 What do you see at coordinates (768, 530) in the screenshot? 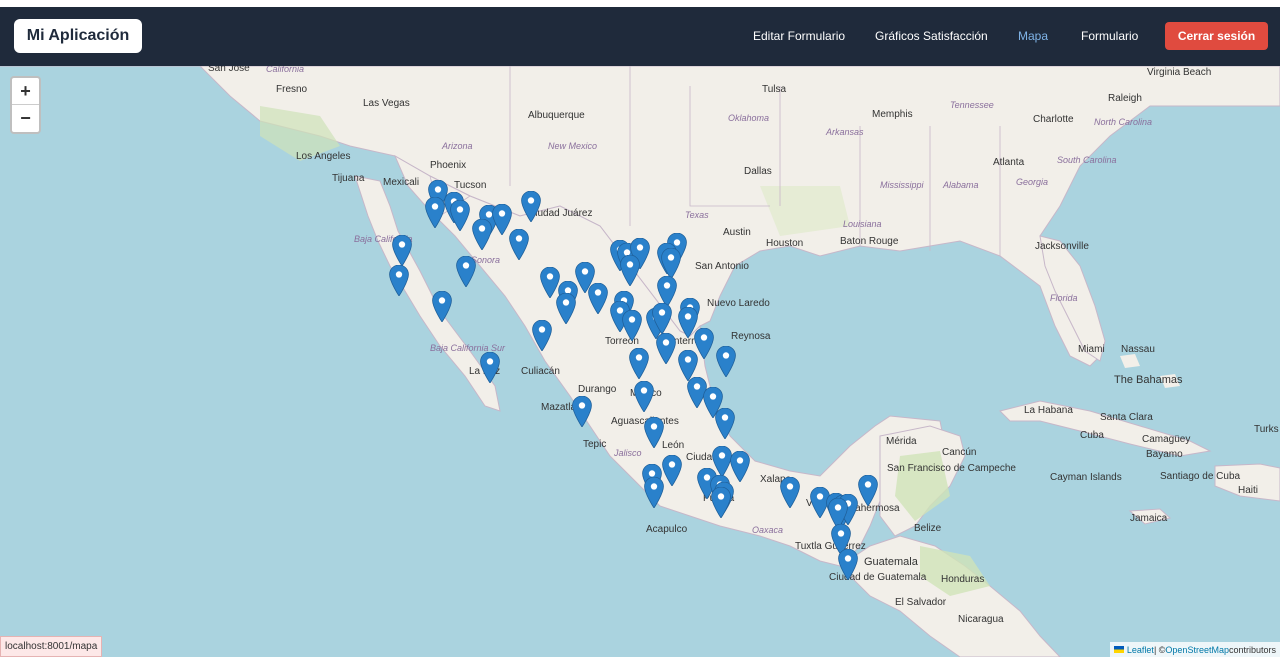
I see `map-label: Oaxaca` at bounding box center [768, 530].